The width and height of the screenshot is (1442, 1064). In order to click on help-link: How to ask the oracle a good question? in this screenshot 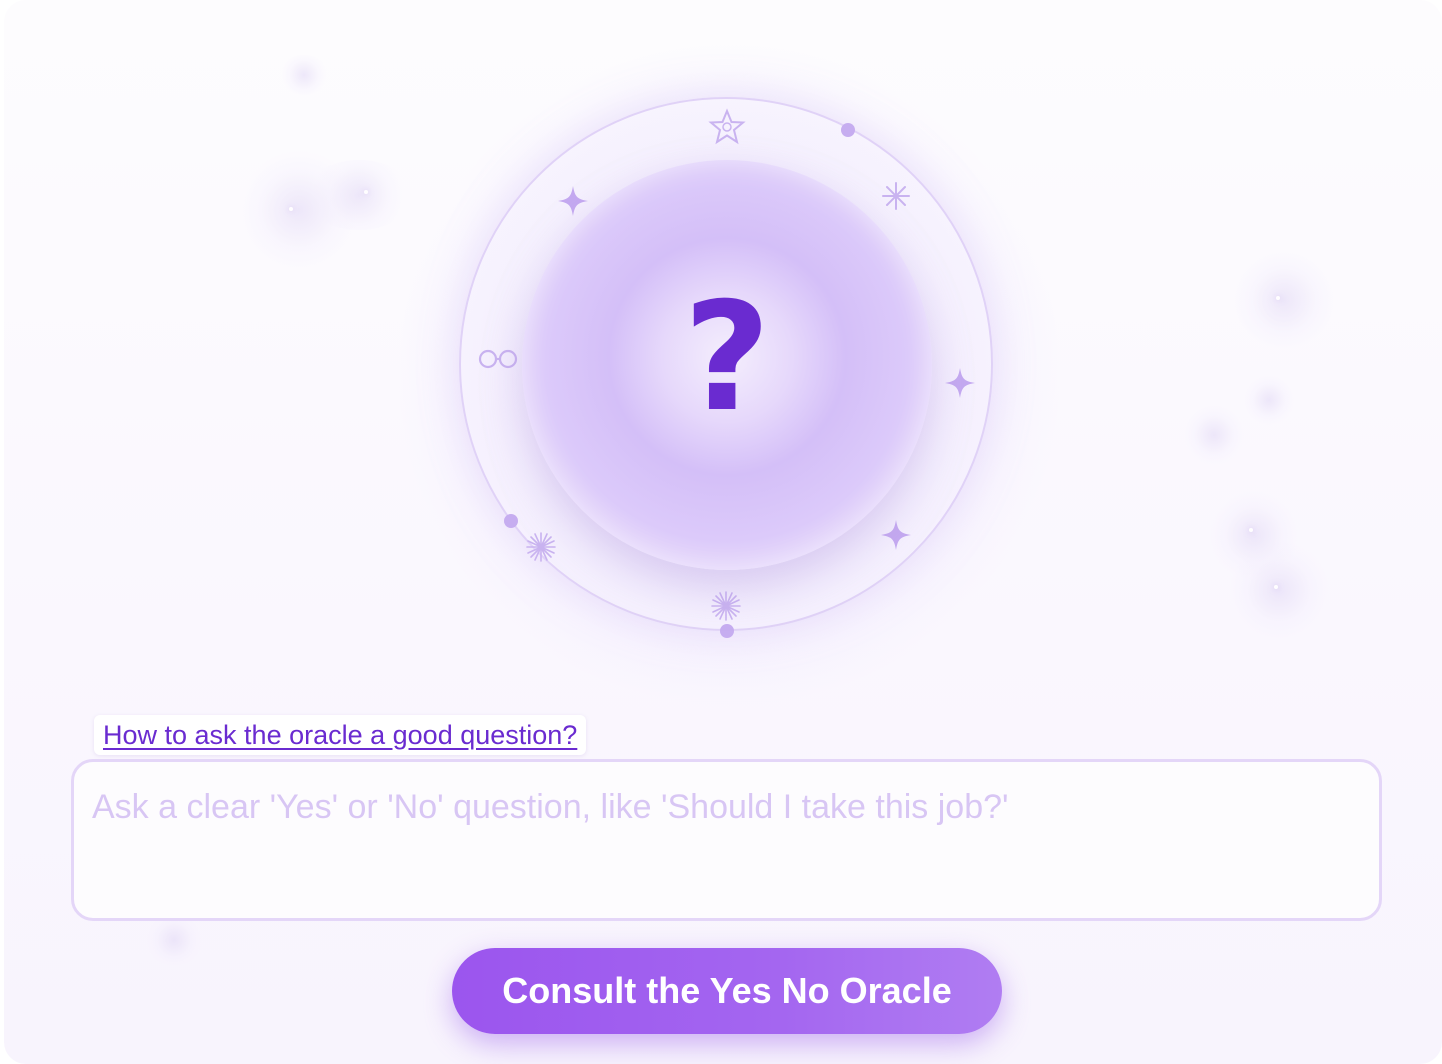, I will do `click(340, 735)`.